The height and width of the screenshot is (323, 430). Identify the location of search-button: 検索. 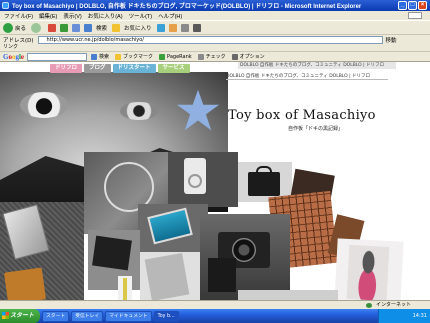
(96, 27).